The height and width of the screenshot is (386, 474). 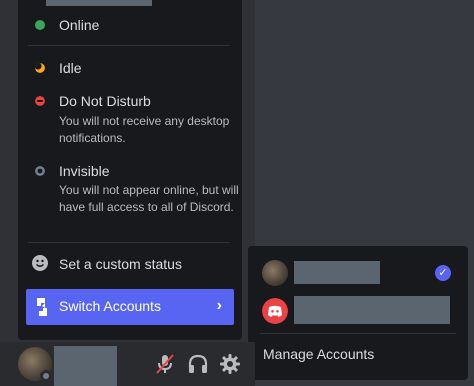 What do you see at coordinates (127, 364) in the screenshot?
I see `user-panel` at bounding box center [127, 364].